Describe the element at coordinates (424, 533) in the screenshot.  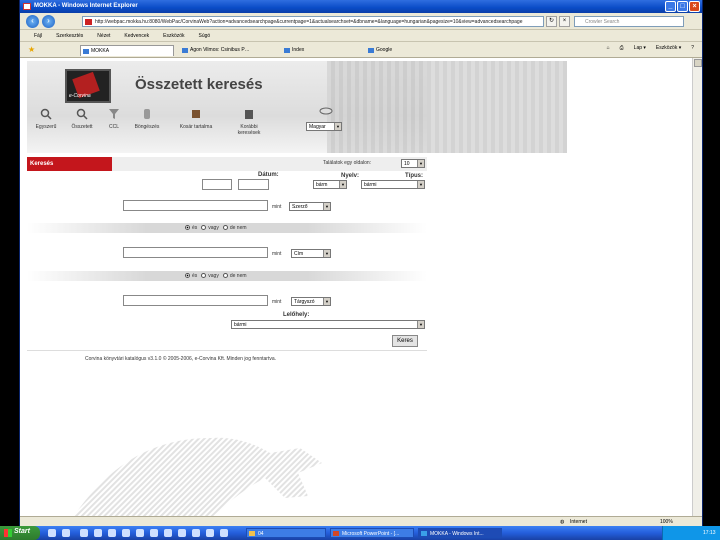
I see `ie-icon` at that location.